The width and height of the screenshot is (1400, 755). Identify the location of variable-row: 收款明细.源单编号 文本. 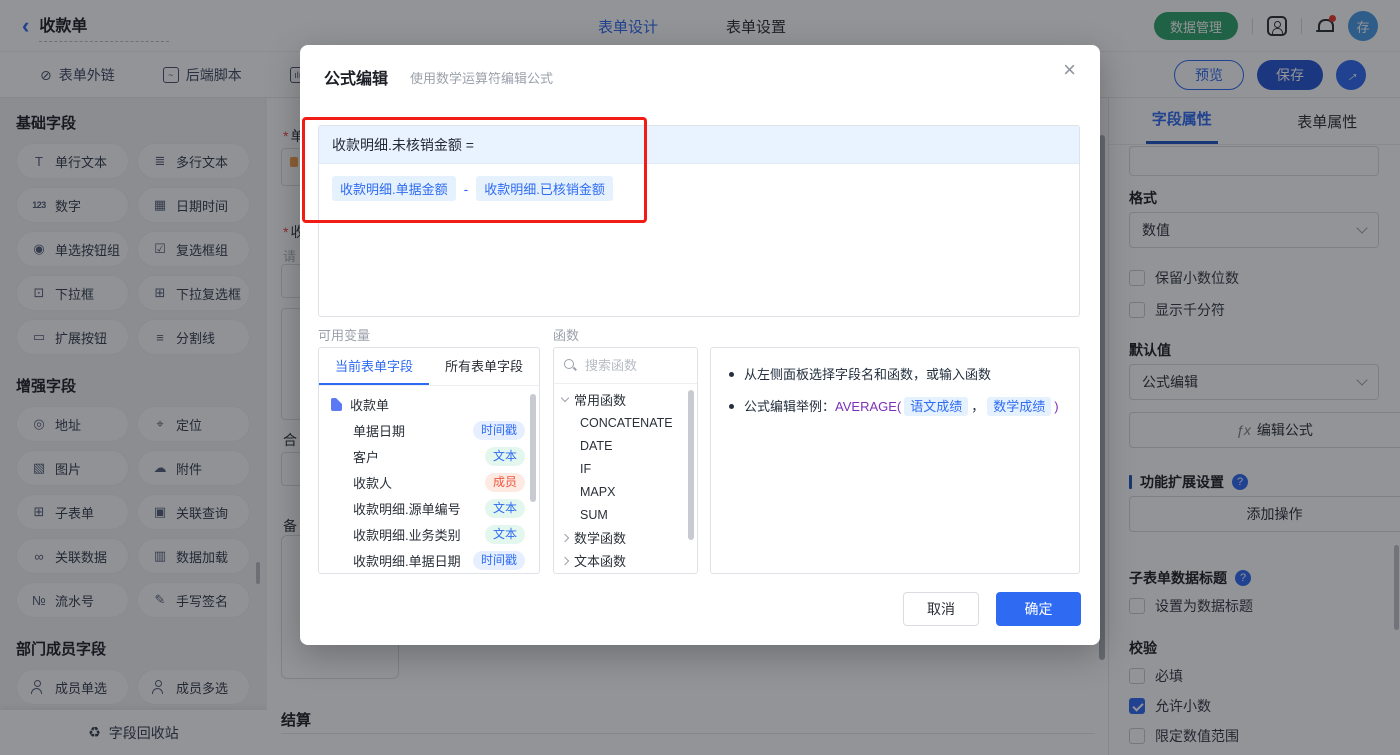
(429, 508).